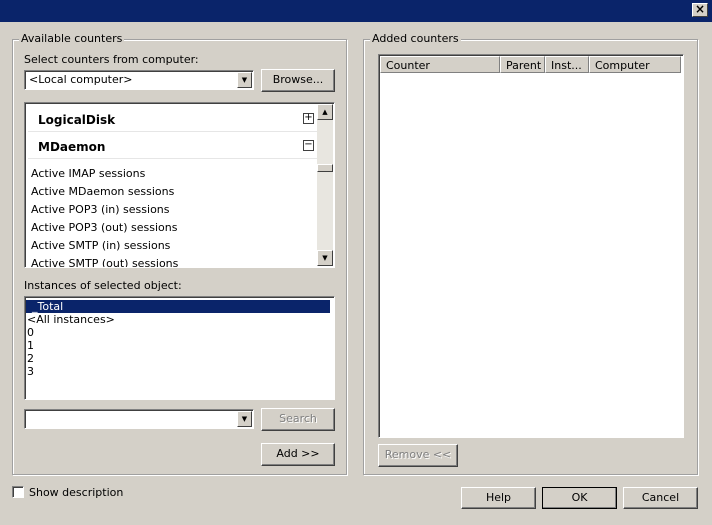 This screenshot has width=712, height=525. I want to click on object-mdaemon-label: MDaemon, so click(72, 147).